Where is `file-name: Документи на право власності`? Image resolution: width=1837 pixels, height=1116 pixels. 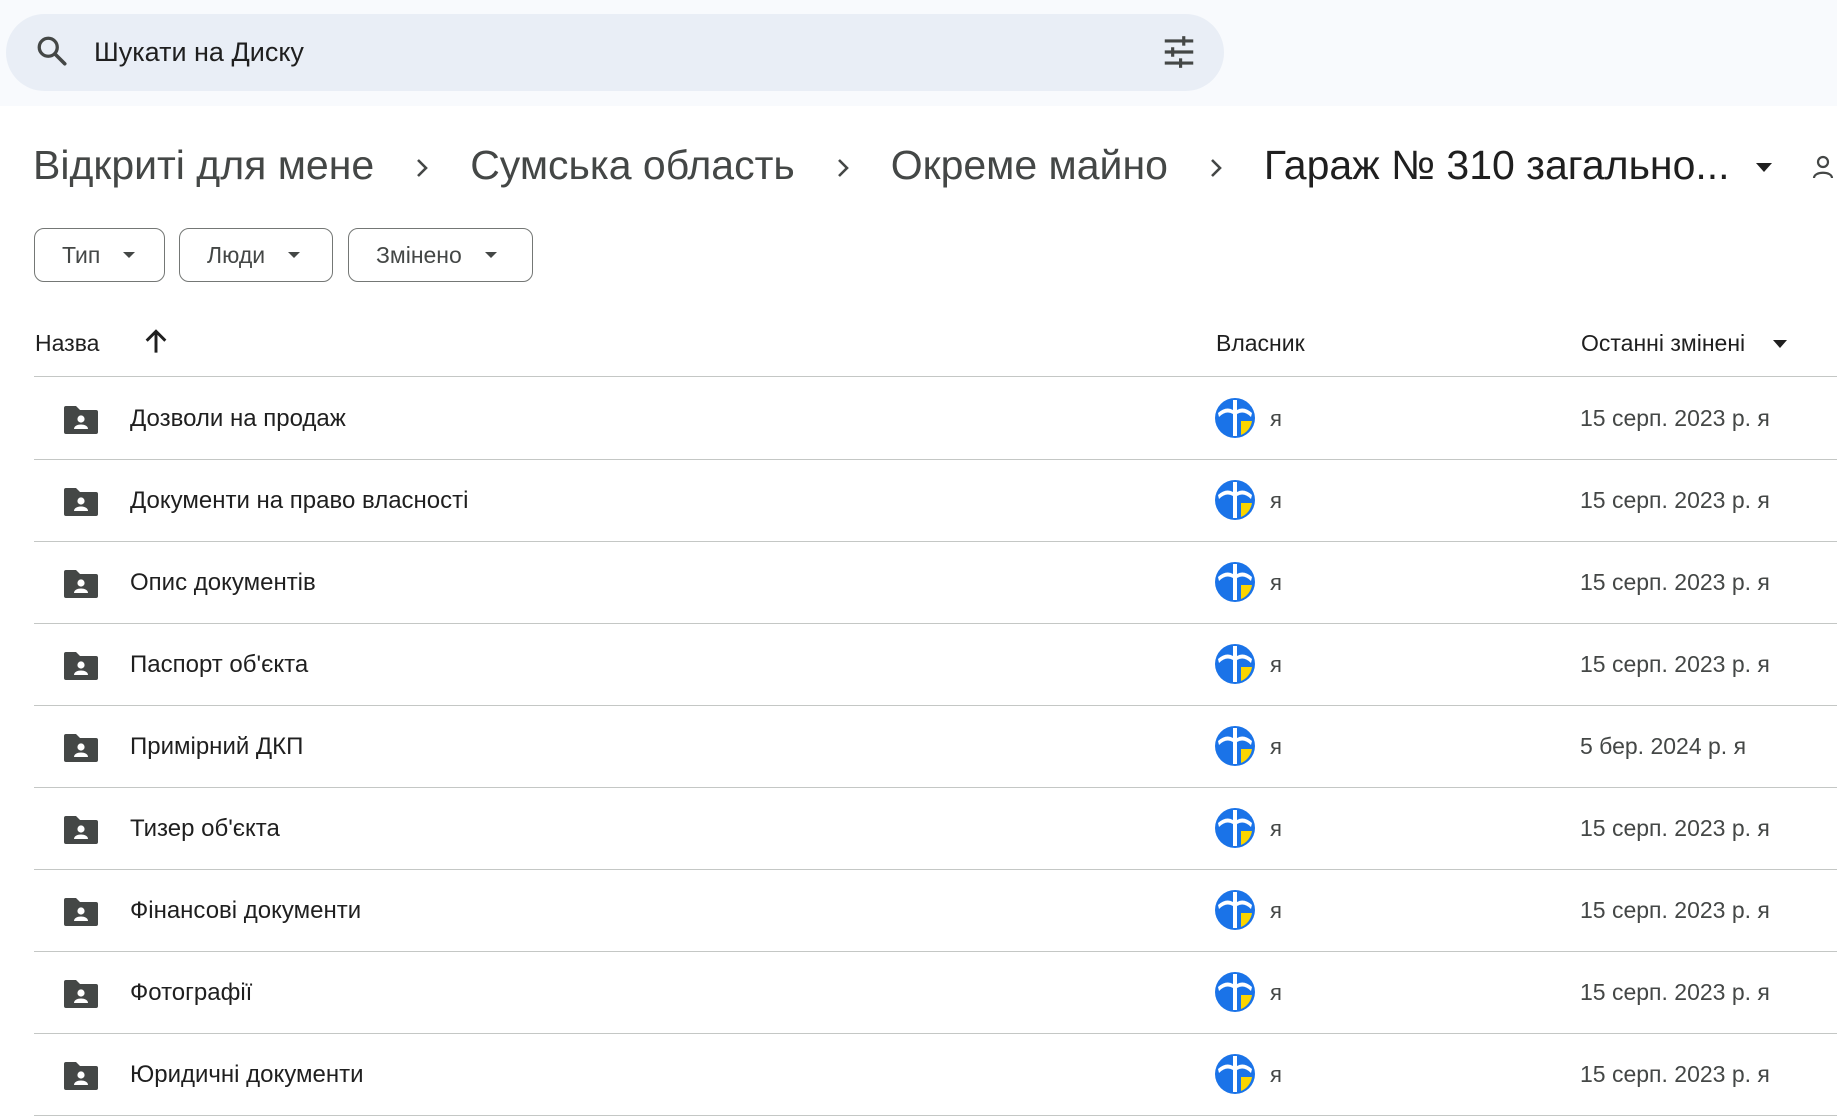
file-name: Документи на право власності is located at coordinates (299, 500).